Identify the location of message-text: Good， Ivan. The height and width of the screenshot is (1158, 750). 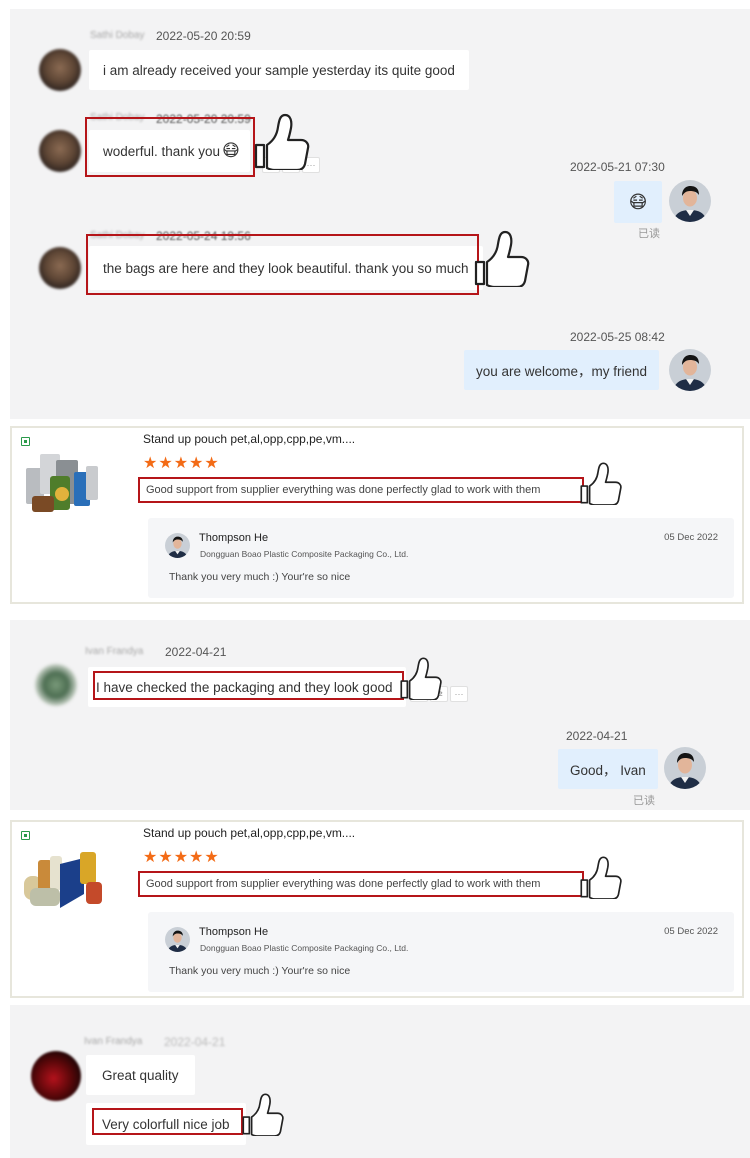
(608, 770).